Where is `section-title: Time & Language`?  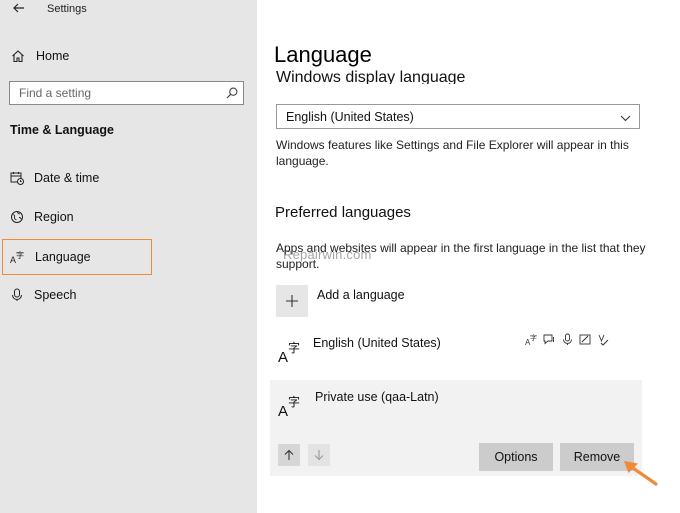 section-title: Time & Language is located at coordinates (62, 130).